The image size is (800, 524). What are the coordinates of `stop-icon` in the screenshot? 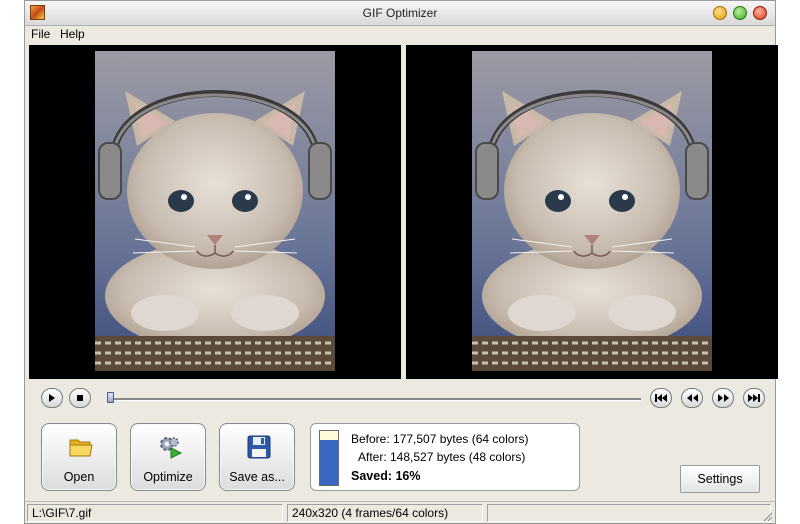 It's located at (80, 398).